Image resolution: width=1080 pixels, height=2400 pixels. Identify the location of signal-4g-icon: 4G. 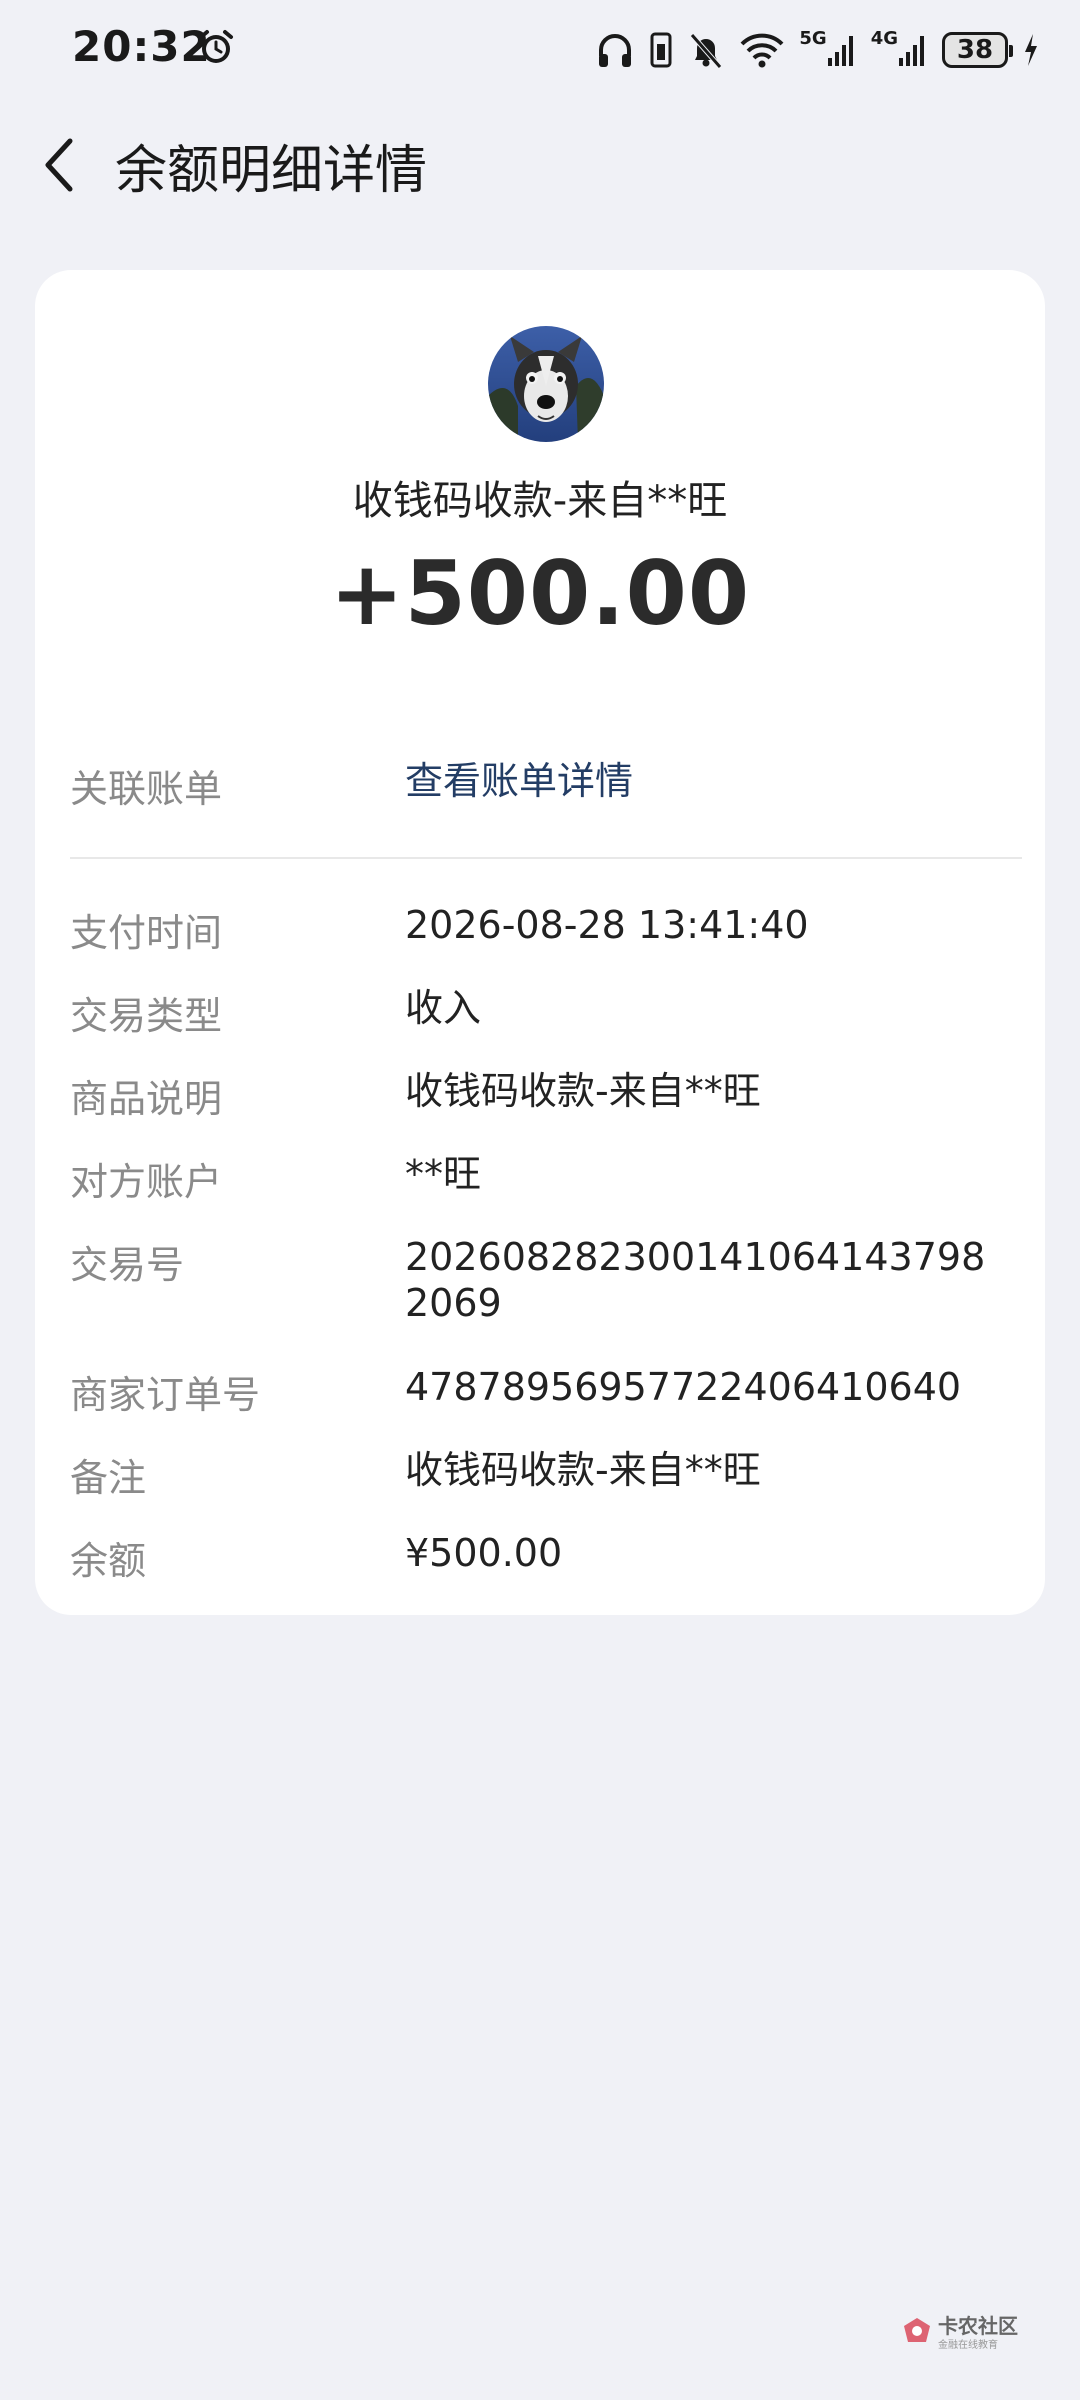
(899, 50).